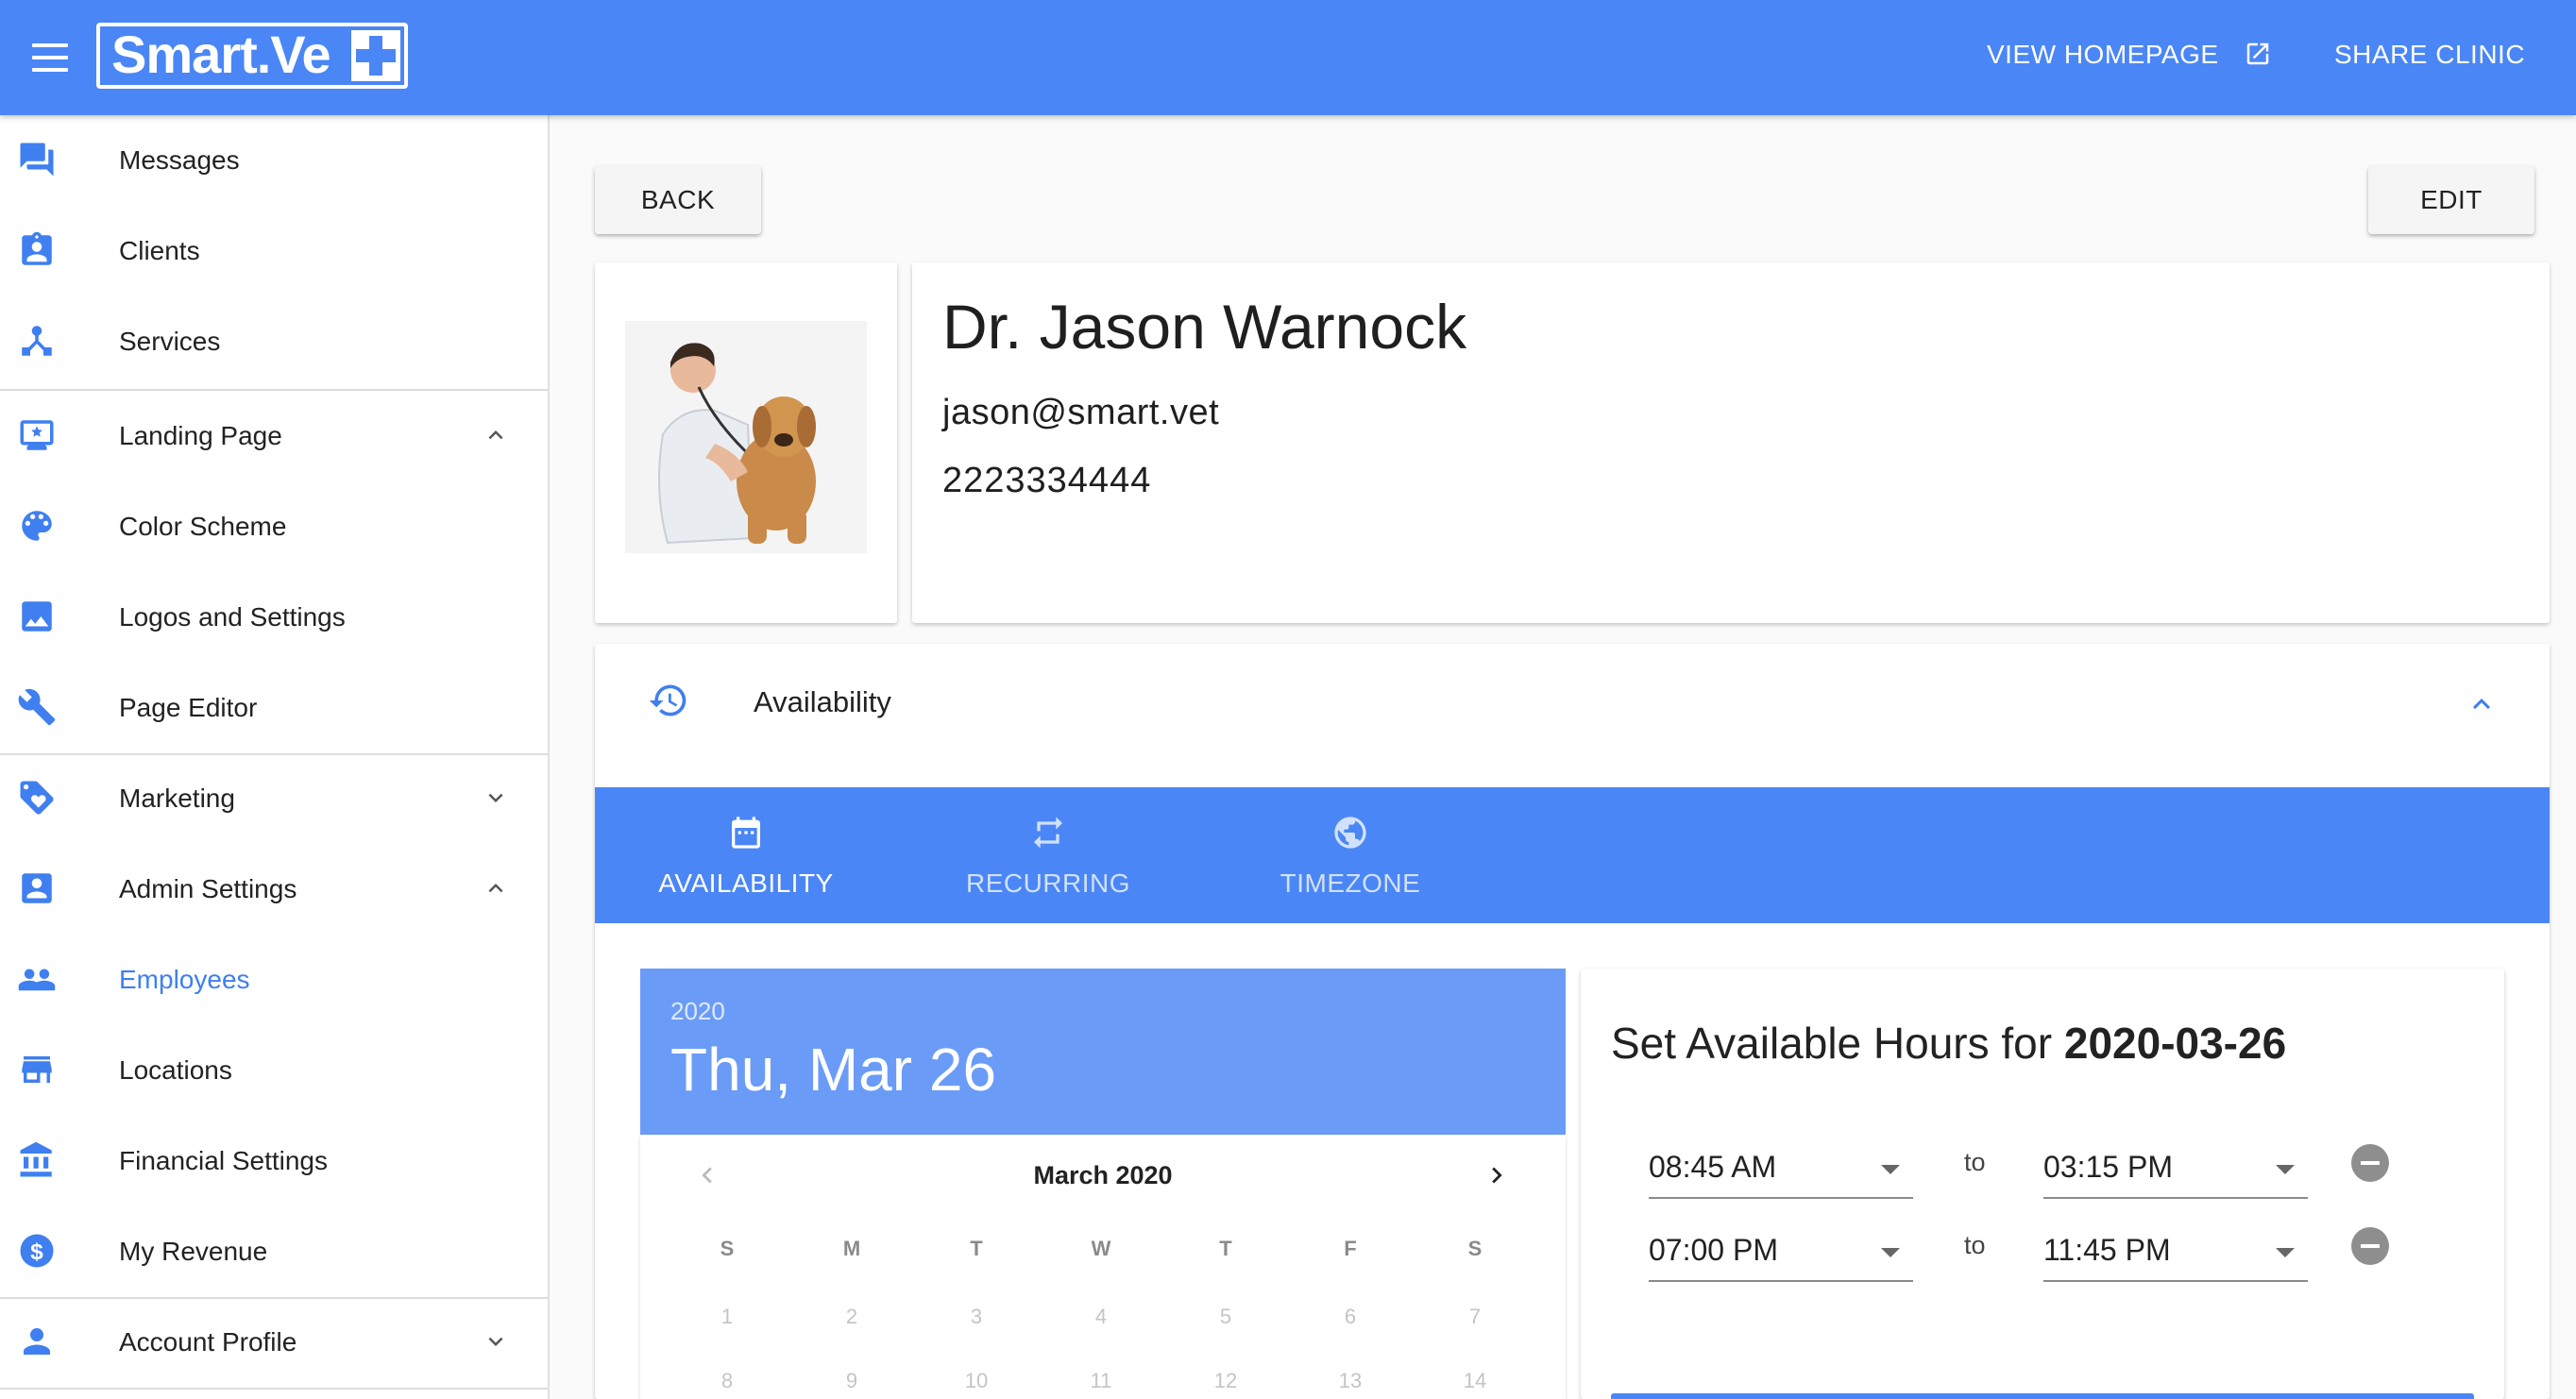 This screenshot has width=2576, height=1399. I want to click on vet-with-dog-illustration, so click(746, 437).